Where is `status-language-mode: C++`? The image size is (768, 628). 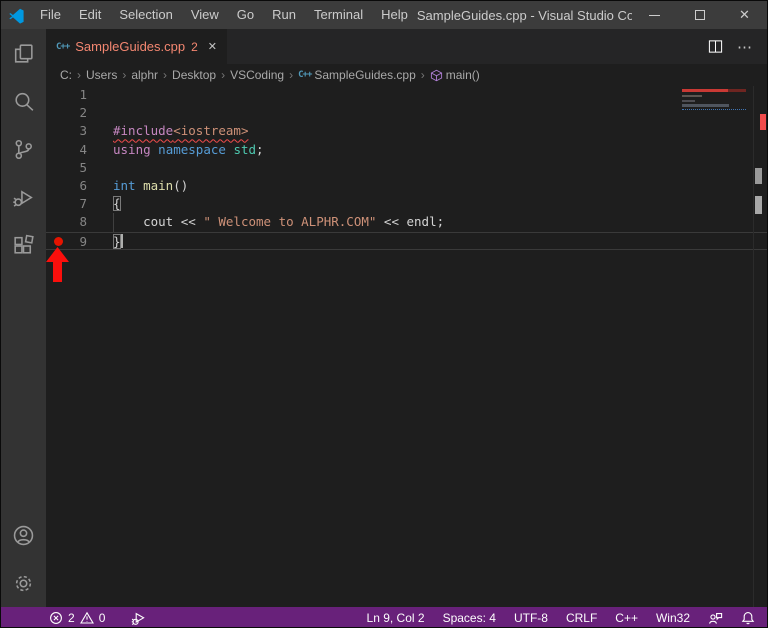 status-language-mode: C++ is located at coordinates (626, 618).